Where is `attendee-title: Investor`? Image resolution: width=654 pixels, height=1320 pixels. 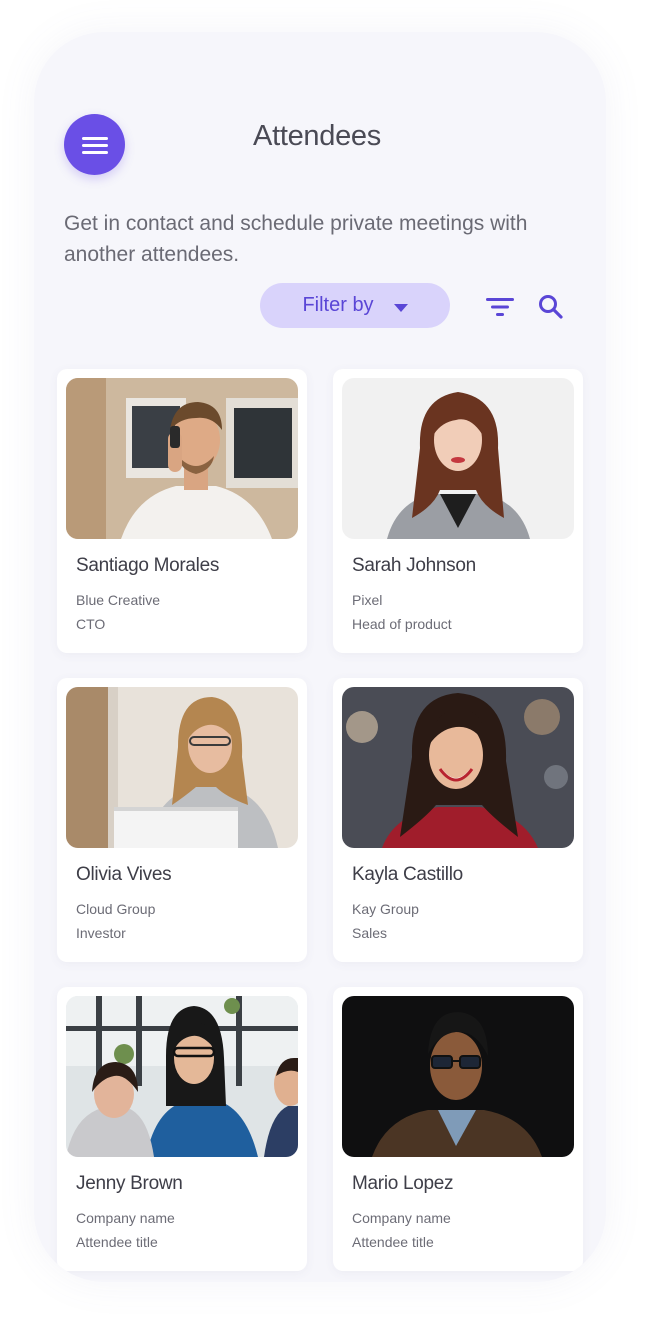
attendee-title: Investor is located at coordinates (101, 933).